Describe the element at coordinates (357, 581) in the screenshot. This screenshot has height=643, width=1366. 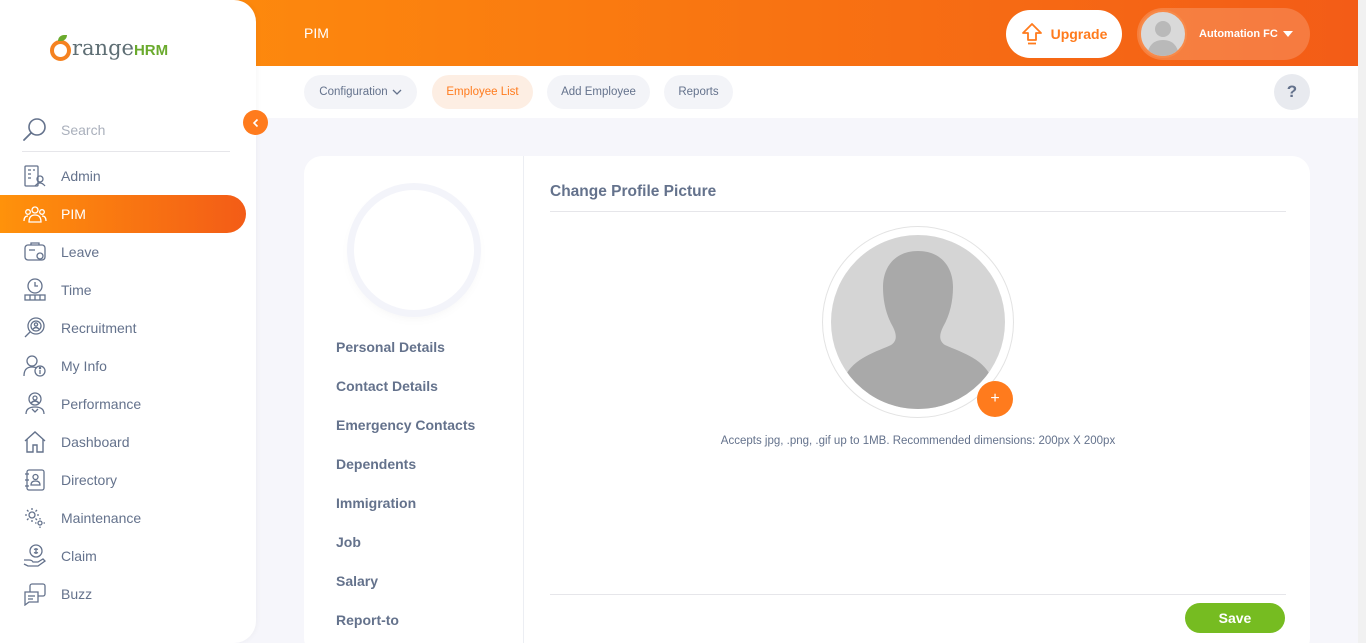
I see `menu-item-salary: Salary` at that location.